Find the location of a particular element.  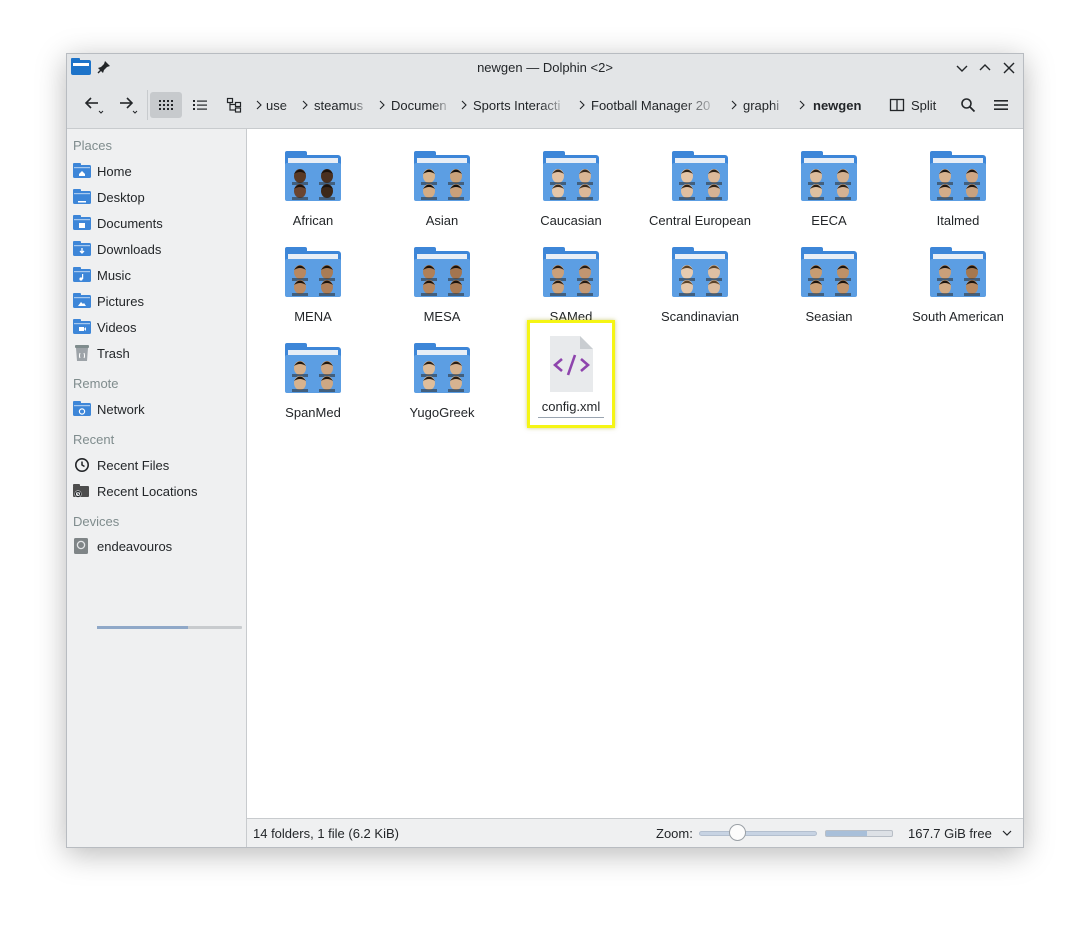

sidebar-item-pictures: Pictures is located at coordinates (108, 301).